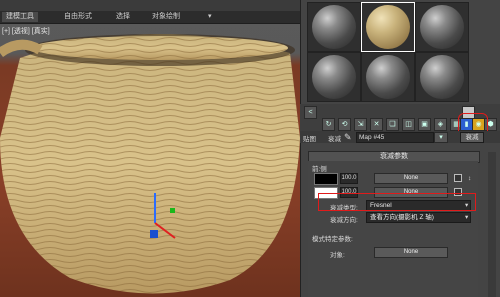 This screenshot has width=500, height=297. I want to click on object-pick-button: None, so click(411, 252).